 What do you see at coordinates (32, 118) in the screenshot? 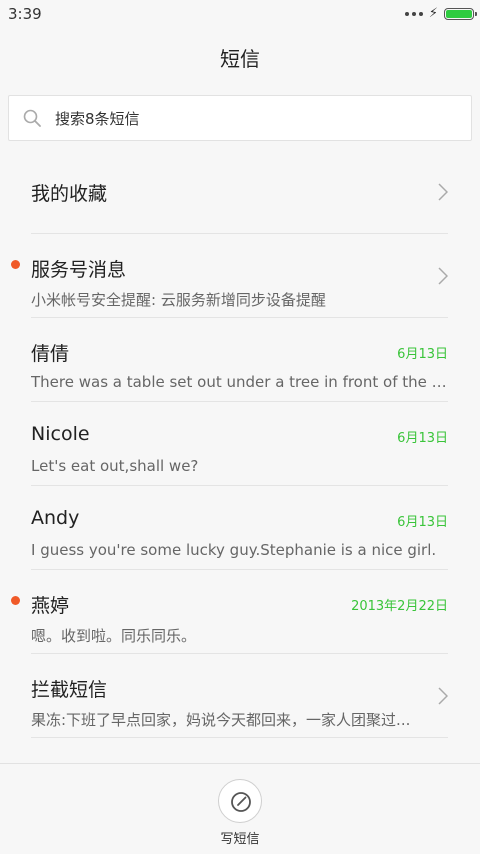
I see `search-icon` at bounding box center [32, 118].